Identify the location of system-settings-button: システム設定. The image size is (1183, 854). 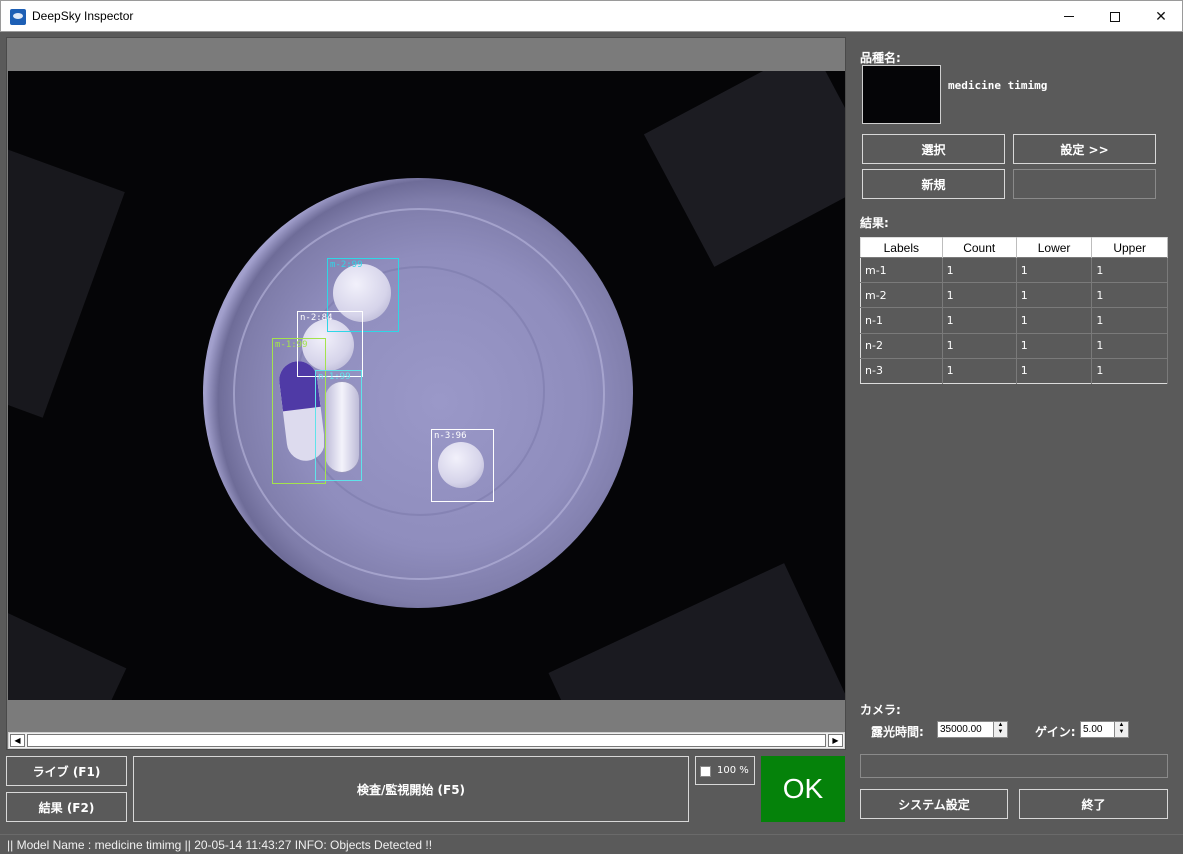
(934, 804).